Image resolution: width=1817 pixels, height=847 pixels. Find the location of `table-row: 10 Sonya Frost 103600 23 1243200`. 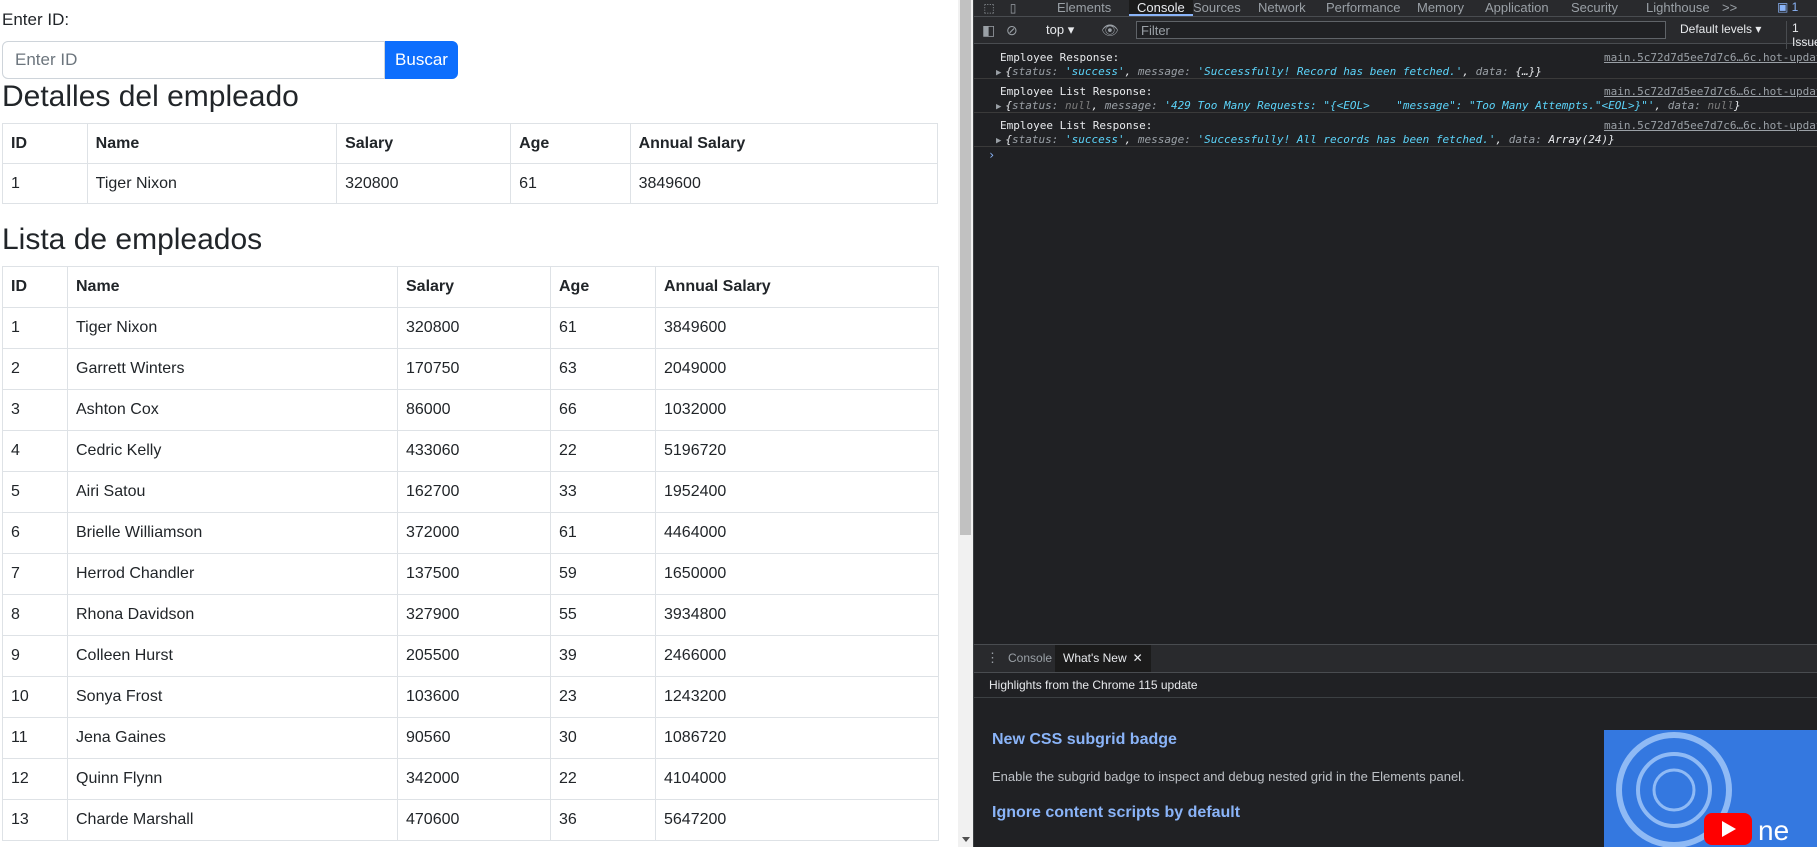

table-row: 10 Sonya Frost 103600 23 1243200 is located at coordinates (470, 697).